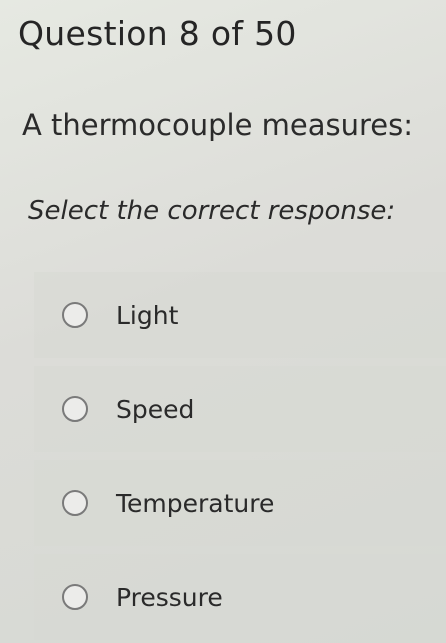  What do you see at coordinates (169, 597) in the screenshot?
I see `option-label: Pressure` at bounding box center [169, 597].